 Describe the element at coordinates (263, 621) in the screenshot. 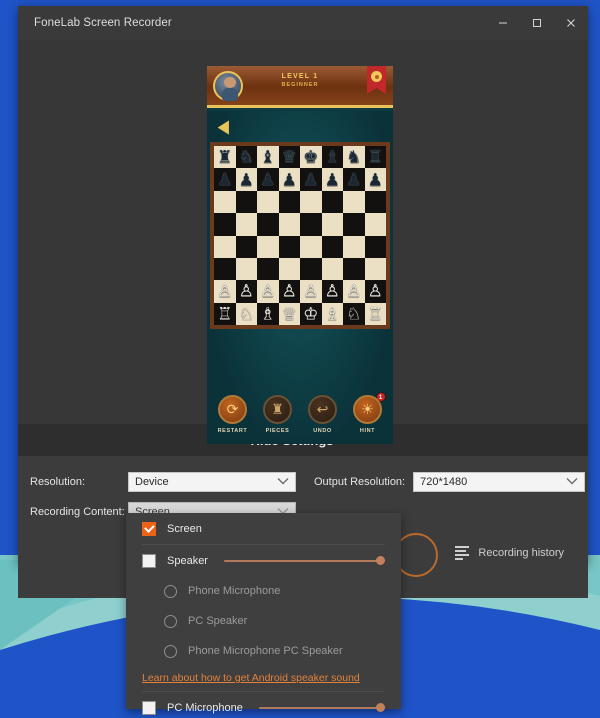

I see `radio-option-1: PC Speaker` at that location.